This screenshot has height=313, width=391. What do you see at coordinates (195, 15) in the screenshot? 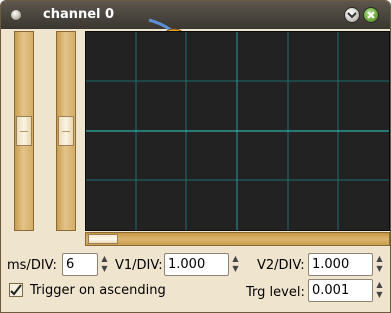
I see `title-bar: channel 0` at bounding box center [195, 15].